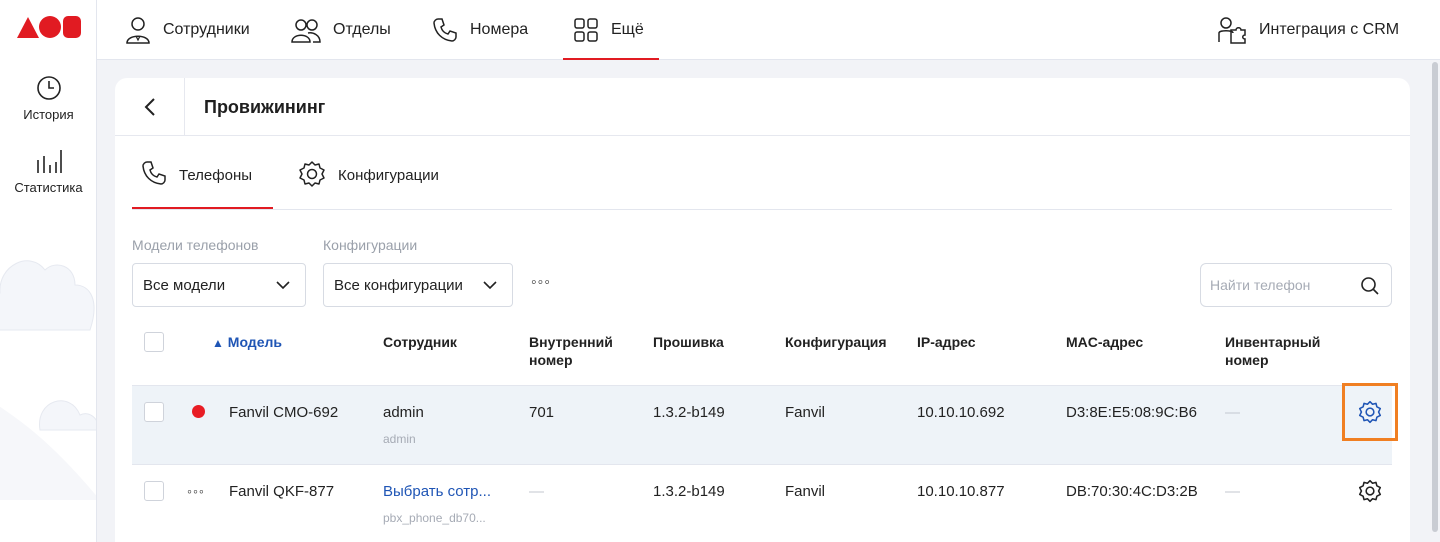  I want to click on tabs-divider, so click(762, 209).